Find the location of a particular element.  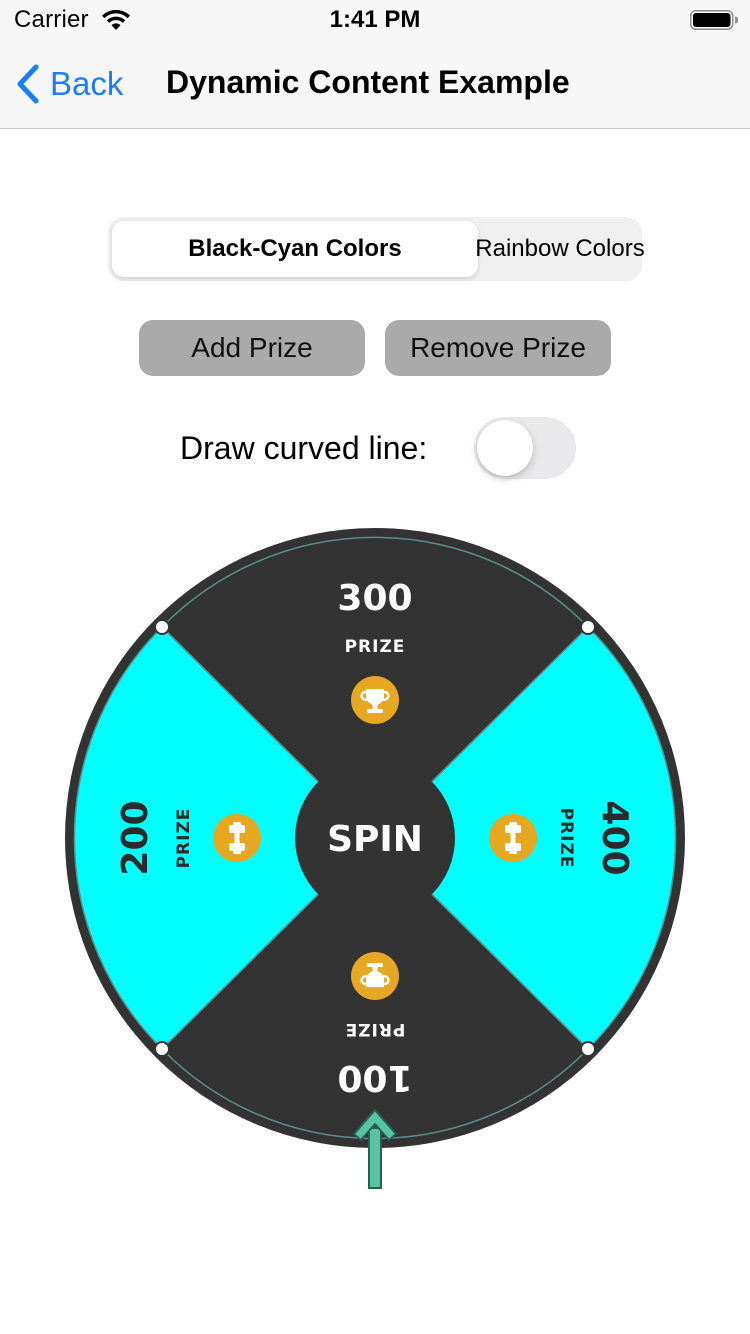

color-mode-segmented-control: Black-Cyan Colors Rainbow Colors is located at coordinates (376, 249).